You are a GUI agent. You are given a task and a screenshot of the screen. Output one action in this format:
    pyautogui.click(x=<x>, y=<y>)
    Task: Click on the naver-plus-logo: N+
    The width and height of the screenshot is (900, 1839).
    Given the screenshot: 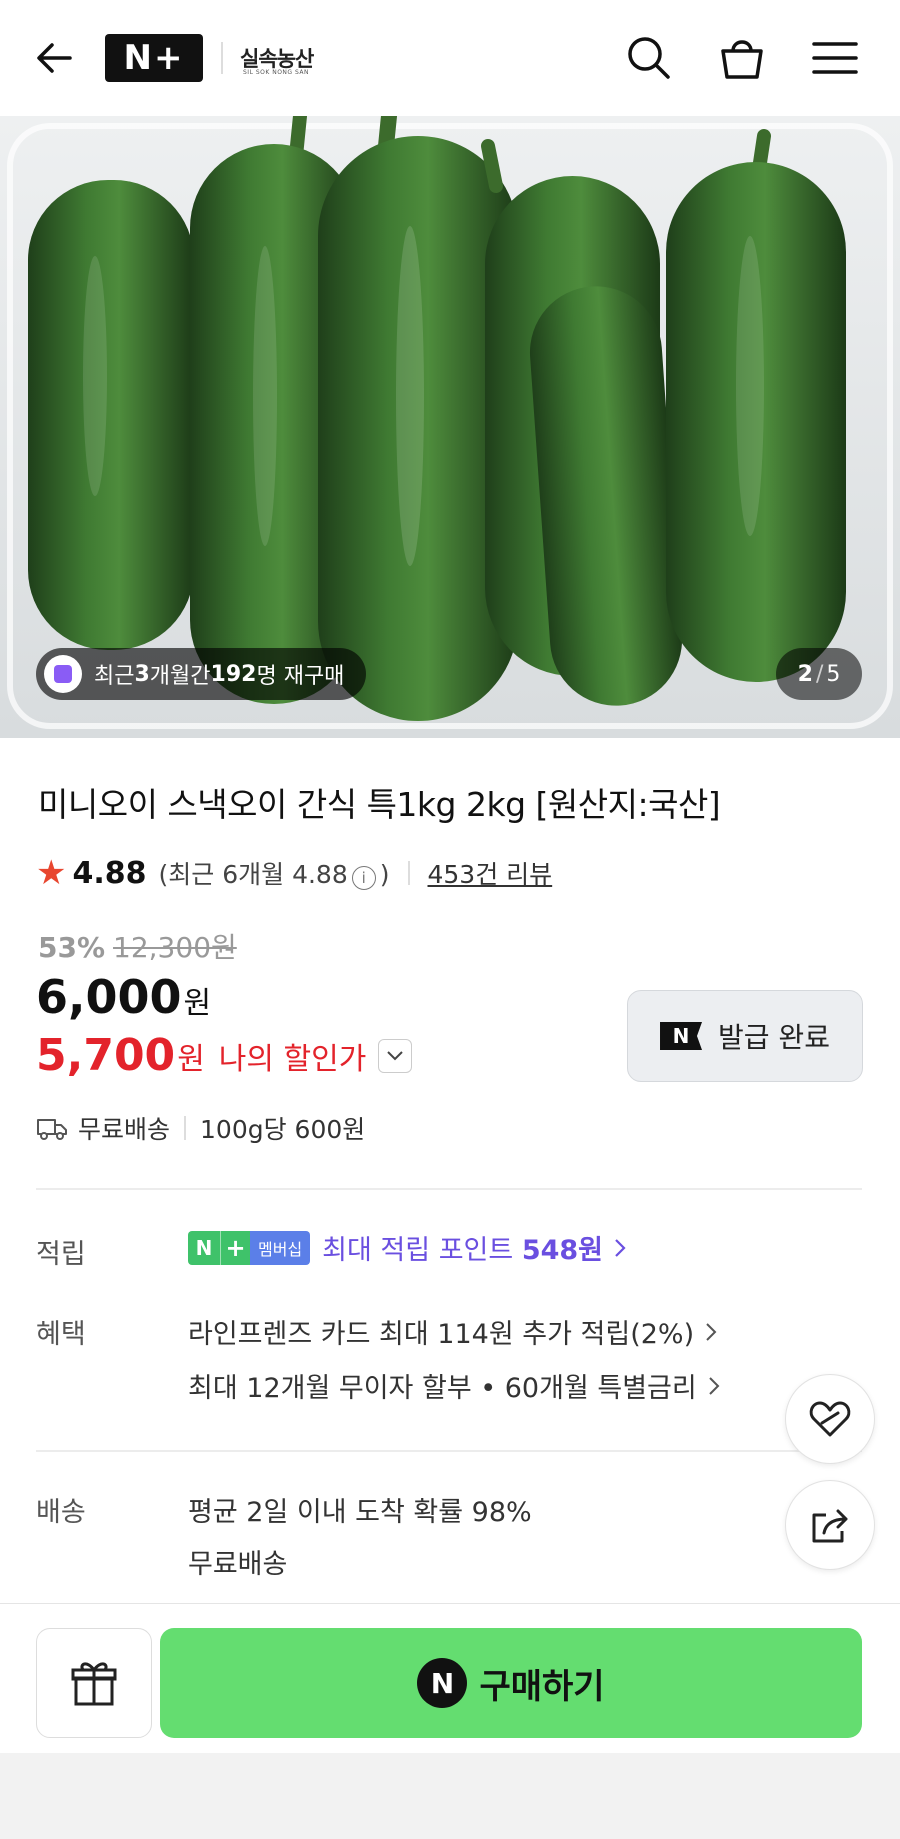 What is the action you would take?
    pyautogui.click(x=154, y=58)
    